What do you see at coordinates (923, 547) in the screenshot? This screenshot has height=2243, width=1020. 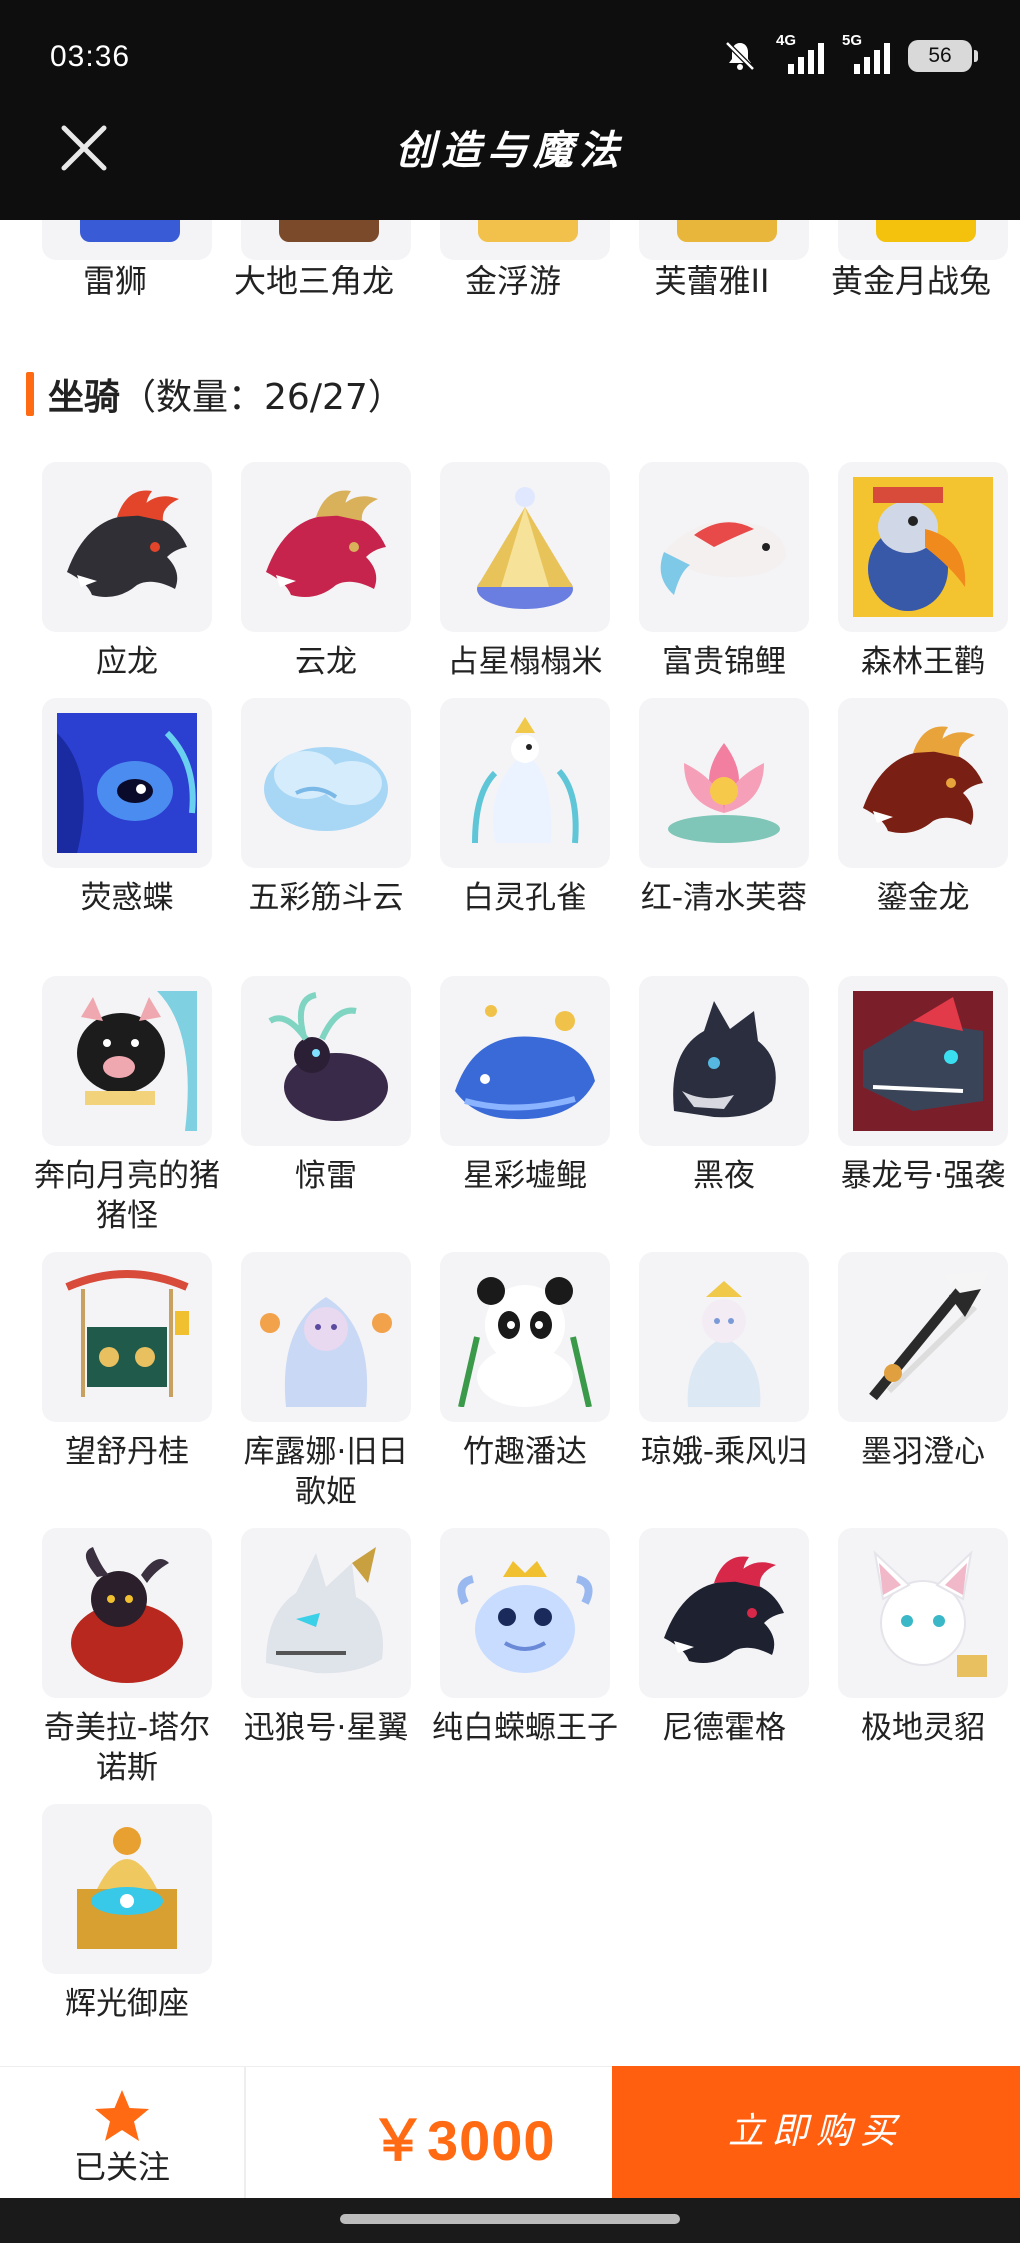 I see `stork-icon` at bounding box center [923, 547].